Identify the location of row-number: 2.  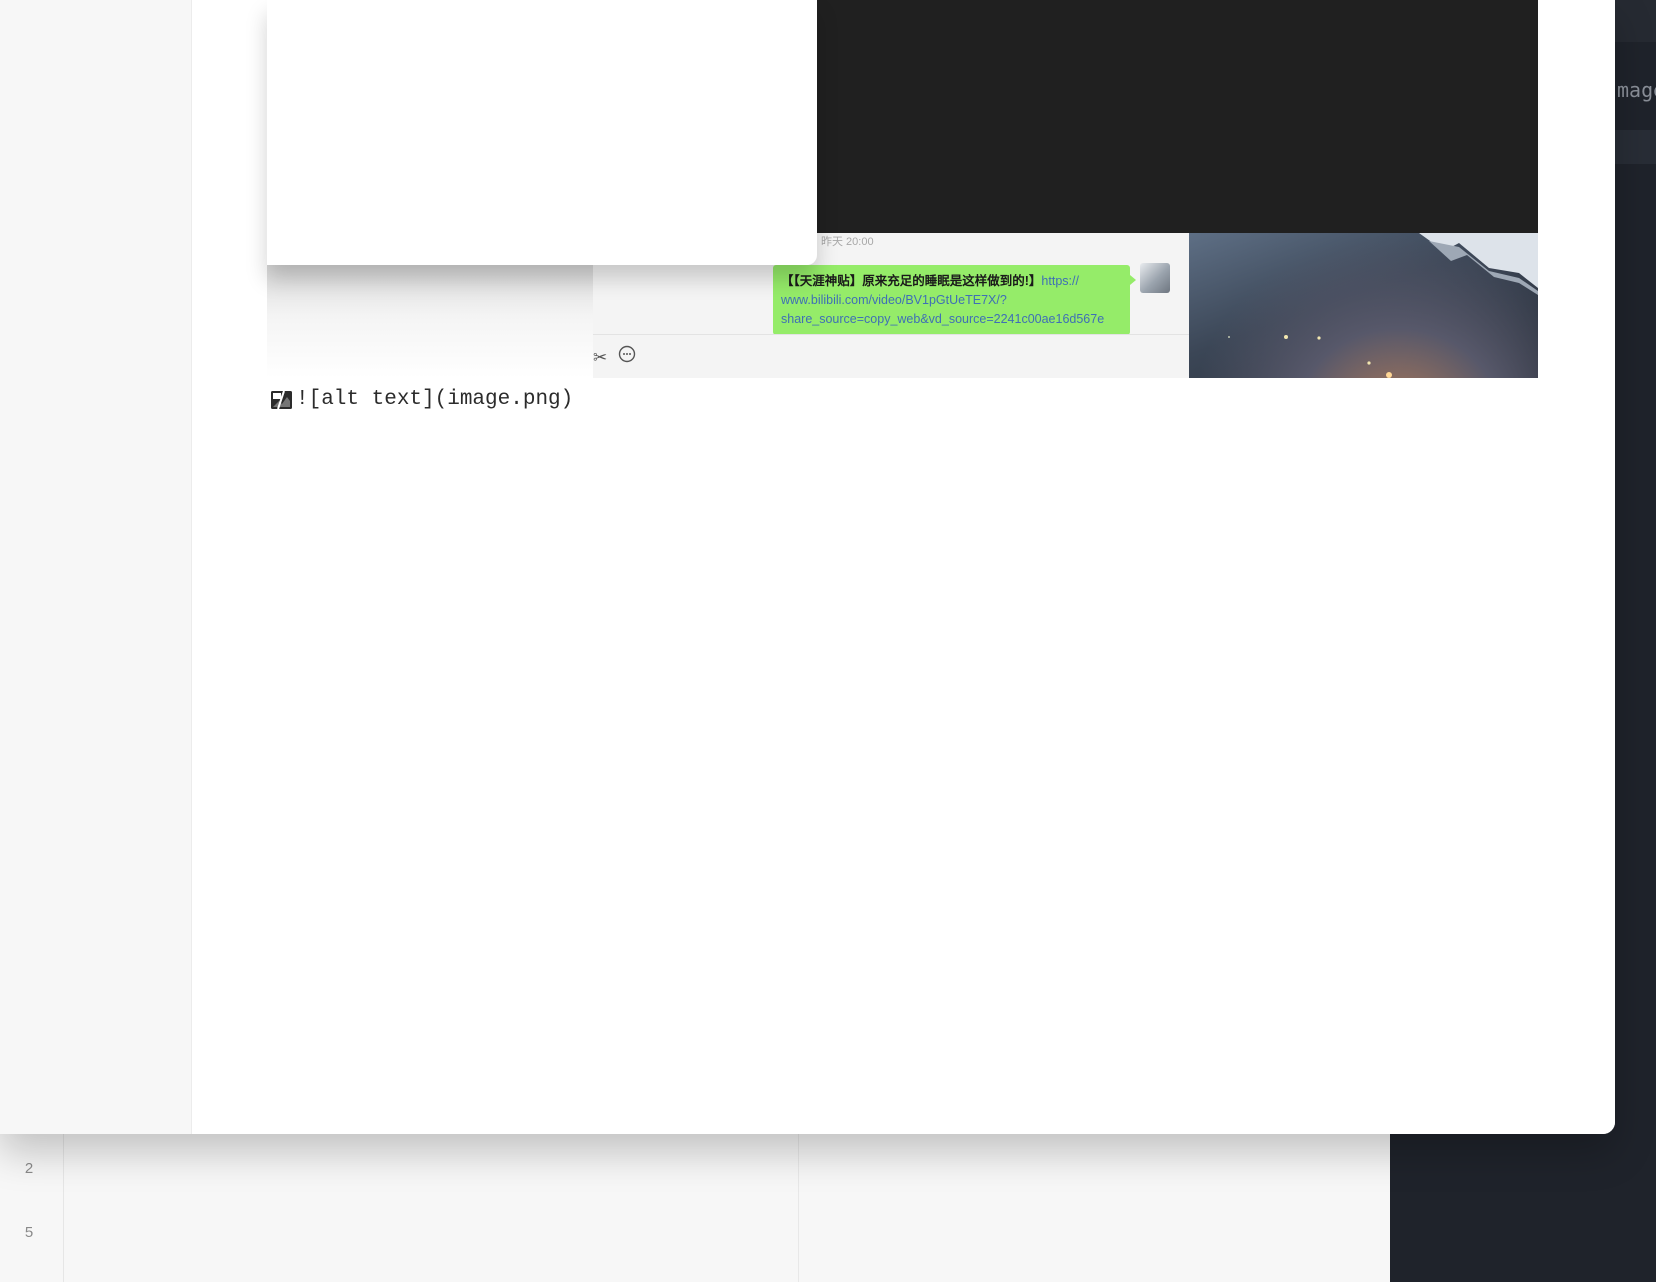
(29, 1168).